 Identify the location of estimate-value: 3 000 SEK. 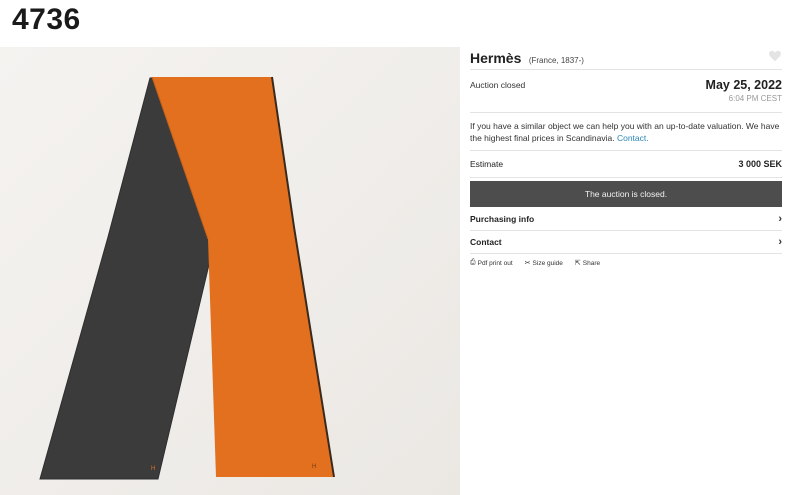
(760, 164).